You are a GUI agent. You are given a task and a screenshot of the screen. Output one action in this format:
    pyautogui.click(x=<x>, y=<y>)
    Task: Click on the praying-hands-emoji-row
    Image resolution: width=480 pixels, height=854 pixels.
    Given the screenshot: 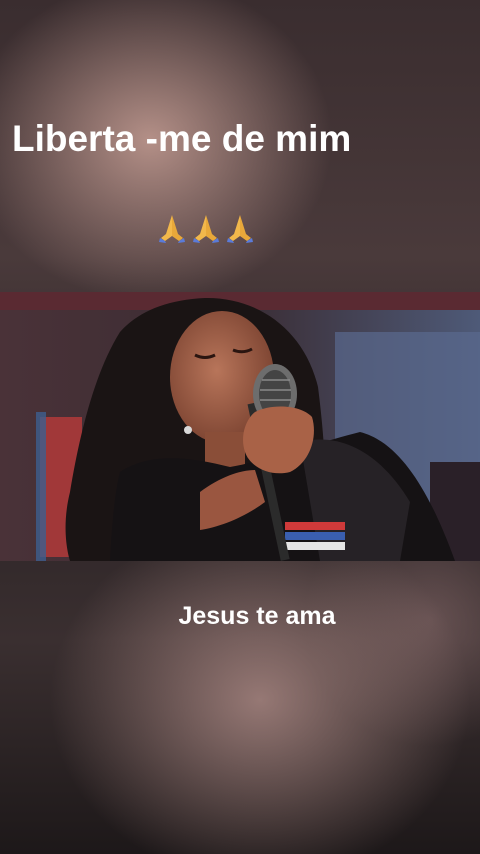 What is the action you would take?
    pyautogui.click(x=206, y=228)
    